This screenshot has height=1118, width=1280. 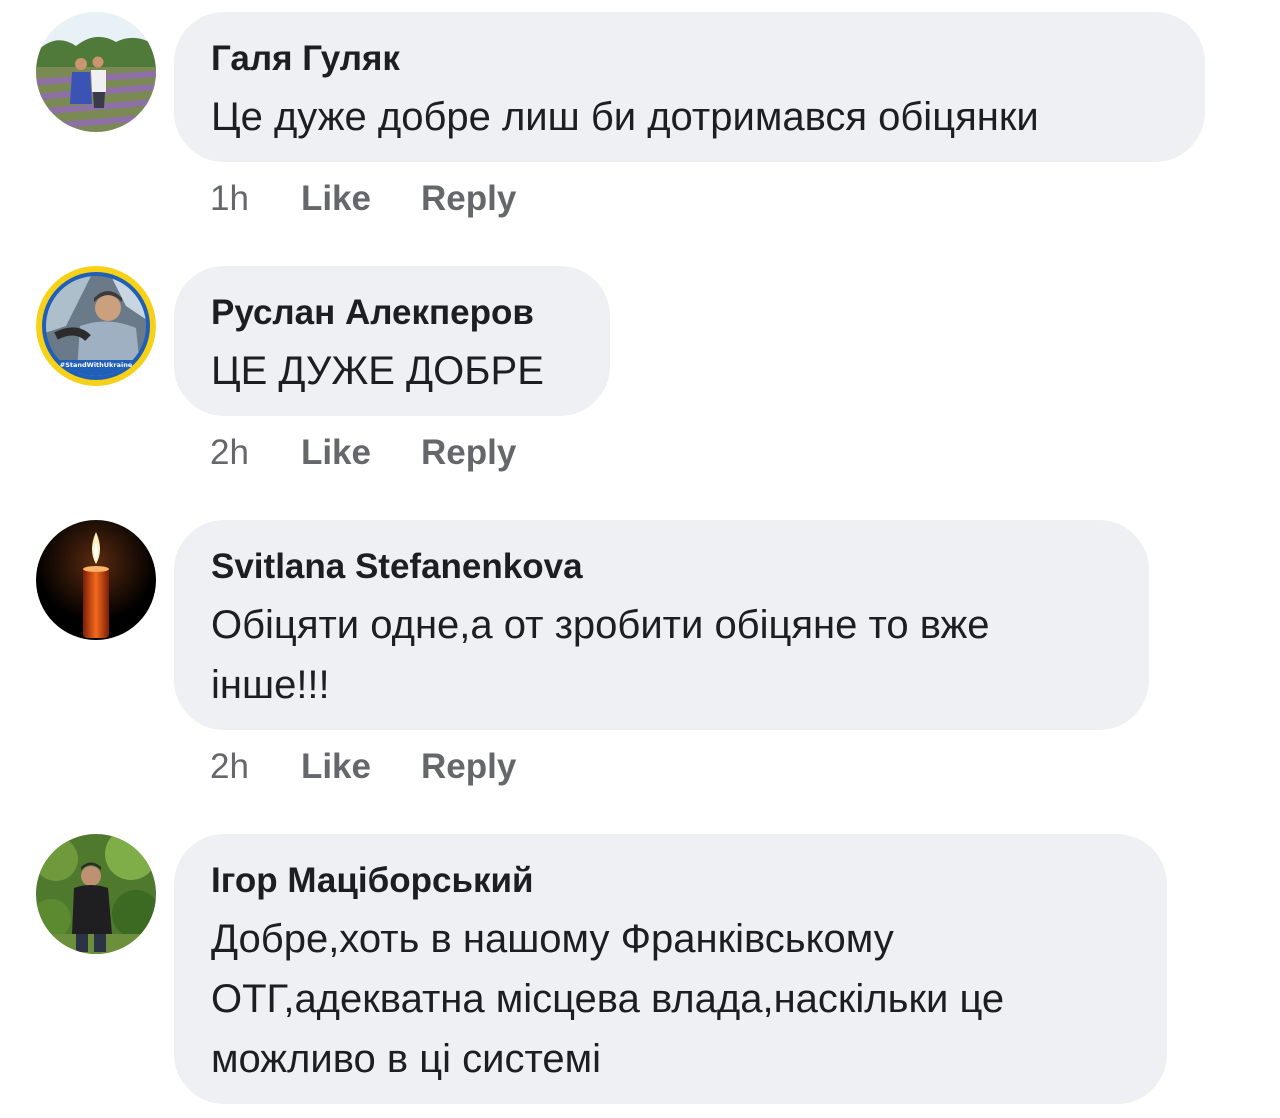 I want to click on person-photo-avatar-icon: #StandWithUkraine, so click(x=96, y=326).